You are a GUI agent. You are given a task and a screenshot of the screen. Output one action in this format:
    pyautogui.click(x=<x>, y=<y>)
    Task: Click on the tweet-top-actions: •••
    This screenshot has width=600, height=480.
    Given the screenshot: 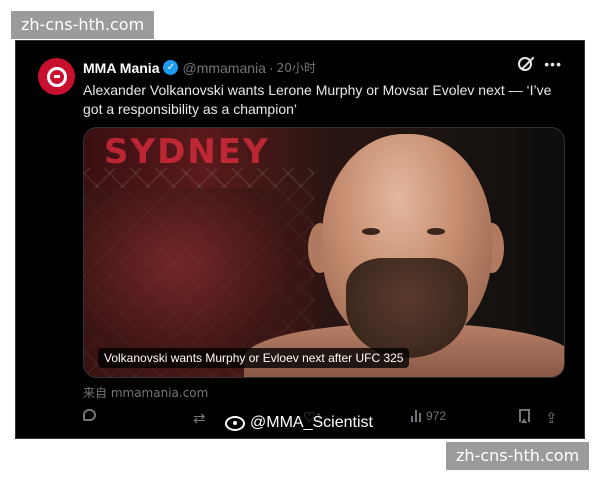 What is the action you would take?
    pyautogui.click(x=540, y=64)
    